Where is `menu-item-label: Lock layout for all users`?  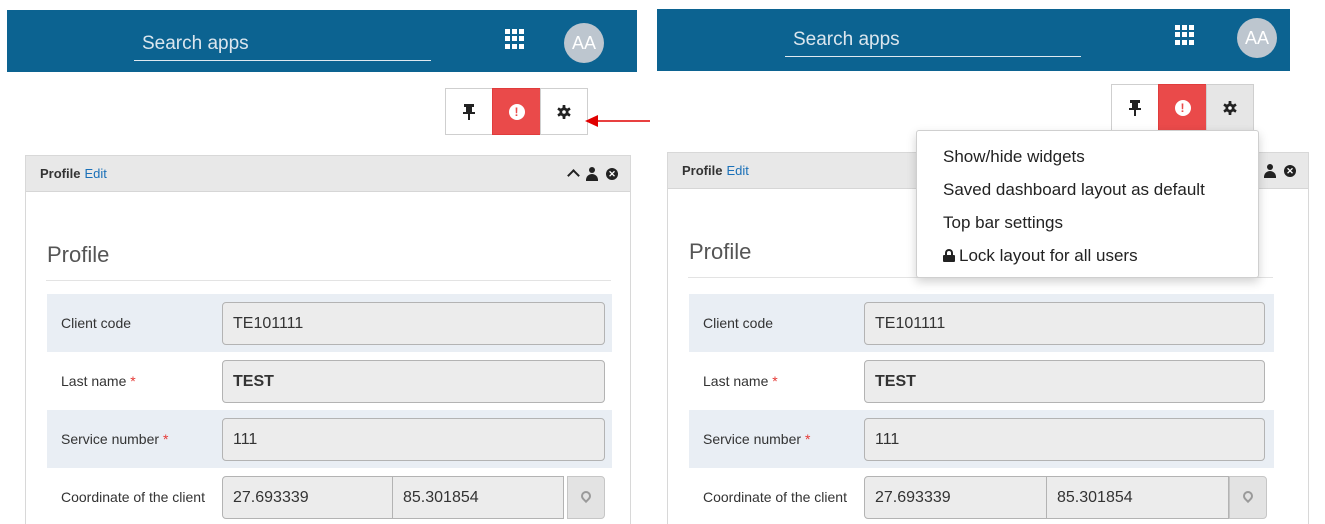
menu-item-label: Lock layout for all users is located at coordinates (1048, 255).